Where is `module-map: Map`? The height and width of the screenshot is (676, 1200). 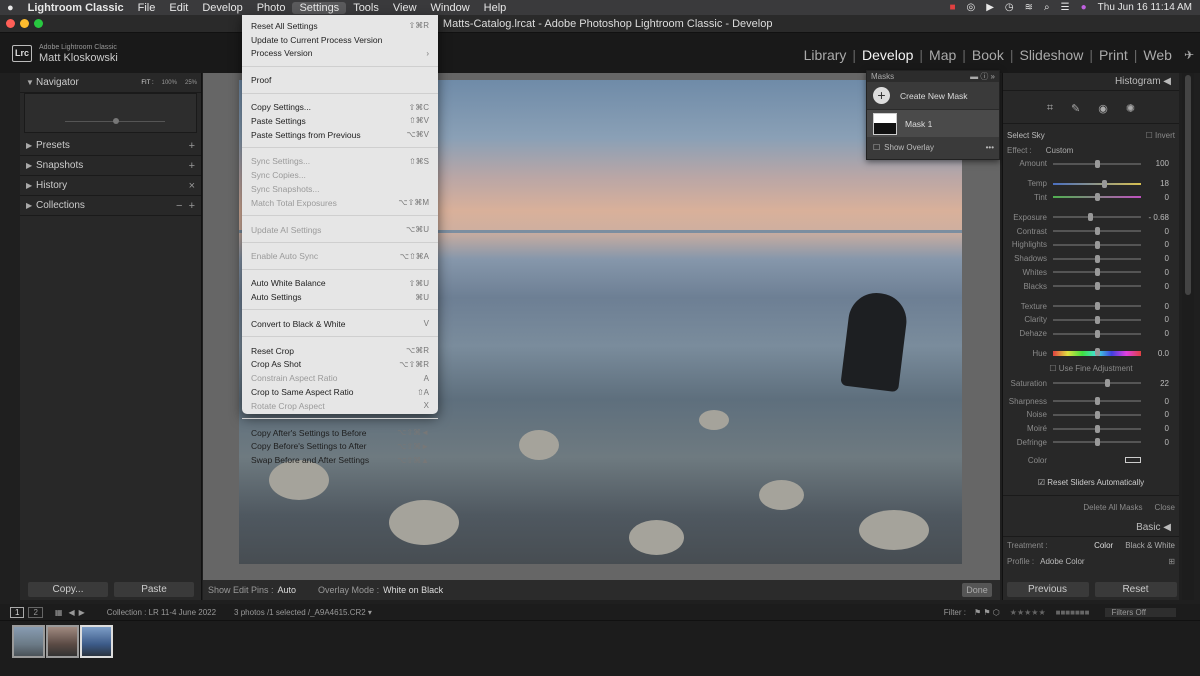
module-map: Map is located at coordinates (942, 55).